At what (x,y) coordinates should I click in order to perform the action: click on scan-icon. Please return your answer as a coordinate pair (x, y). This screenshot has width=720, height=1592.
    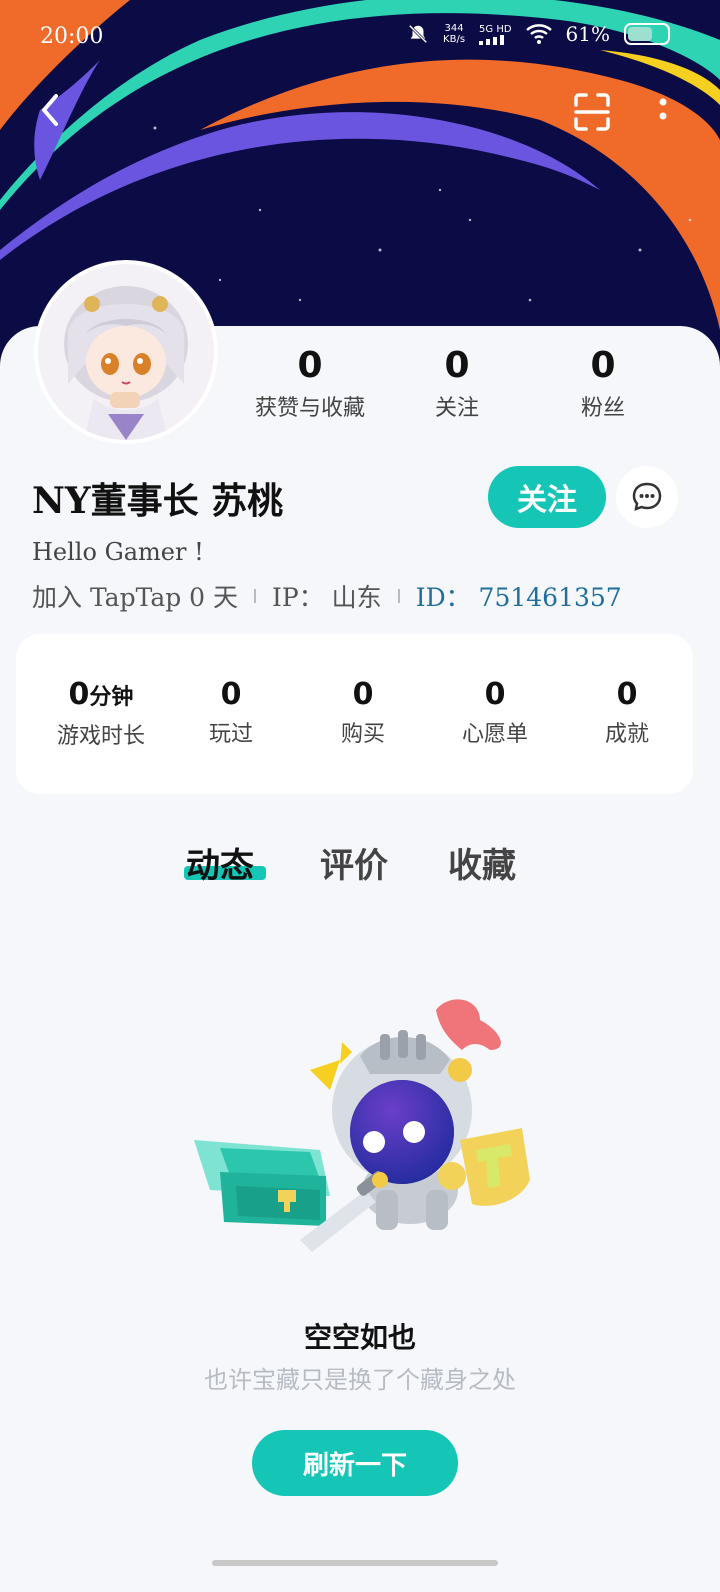
    Looking at the image, I should click on (592, 112).